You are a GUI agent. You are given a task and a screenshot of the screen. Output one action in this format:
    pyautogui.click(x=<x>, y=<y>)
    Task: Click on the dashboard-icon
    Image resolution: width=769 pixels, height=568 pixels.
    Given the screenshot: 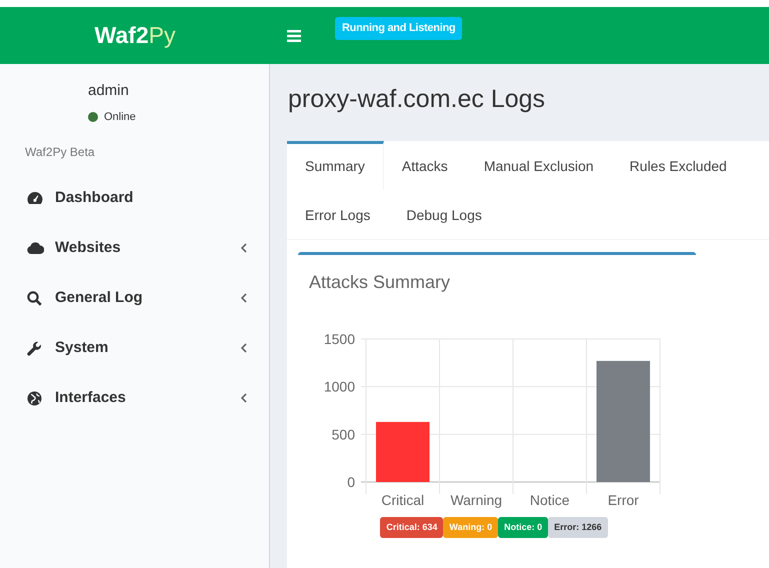 What is the action you would take?
    pyautogui.click(x=35, y=198)
    